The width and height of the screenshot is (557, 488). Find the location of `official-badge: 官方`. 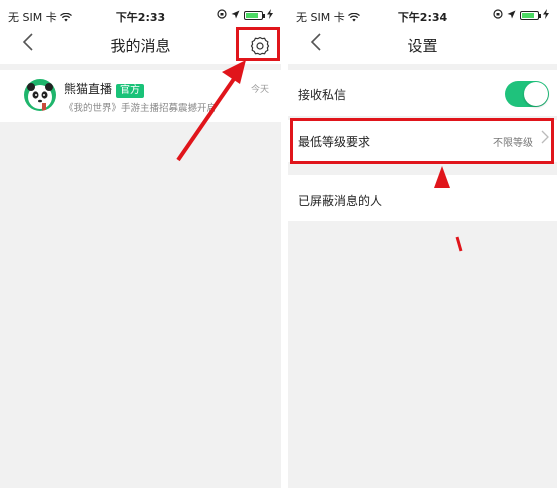

official-badge: 官方 is located at coordinates (130, 91).